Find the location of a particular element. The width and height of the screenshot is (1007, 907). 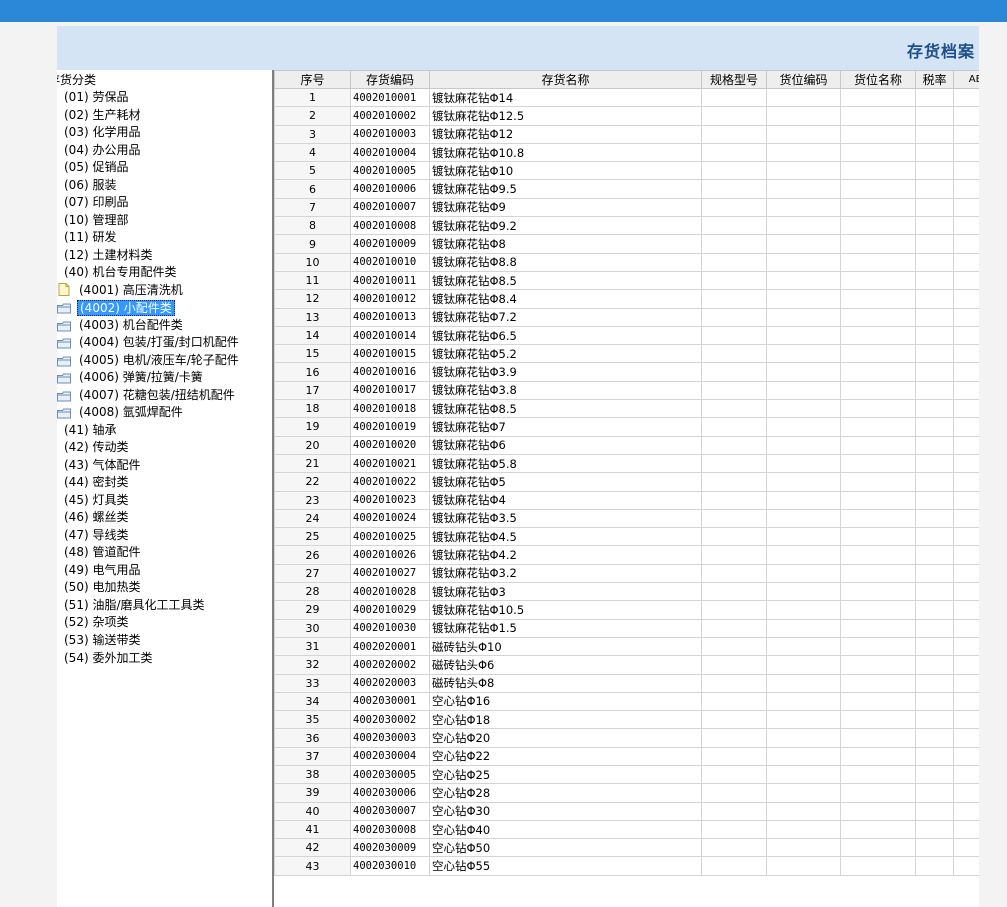

tree-item: (04) 办公用品 is located at coordinates (164, 151).